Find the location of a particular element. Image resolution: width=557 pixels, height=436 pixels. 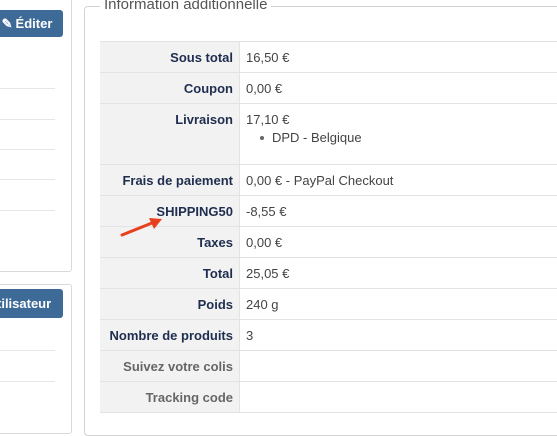

row-value: 240 g is located at coordinates (262, 304).